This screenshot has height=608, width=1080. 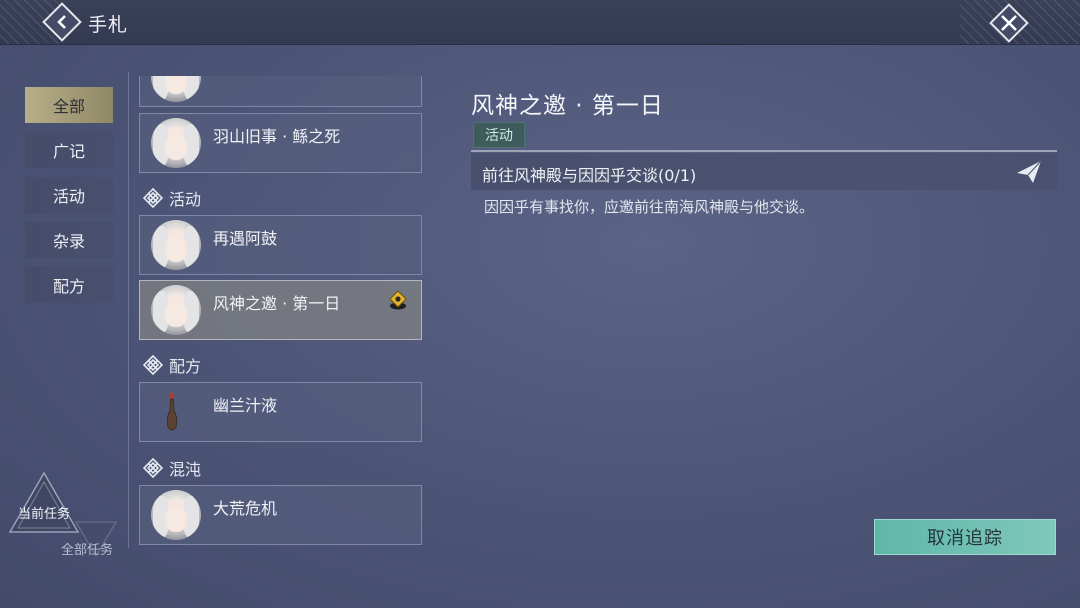 I want to click on section-header-chaos: 混沌, so click(x=172, y=468).